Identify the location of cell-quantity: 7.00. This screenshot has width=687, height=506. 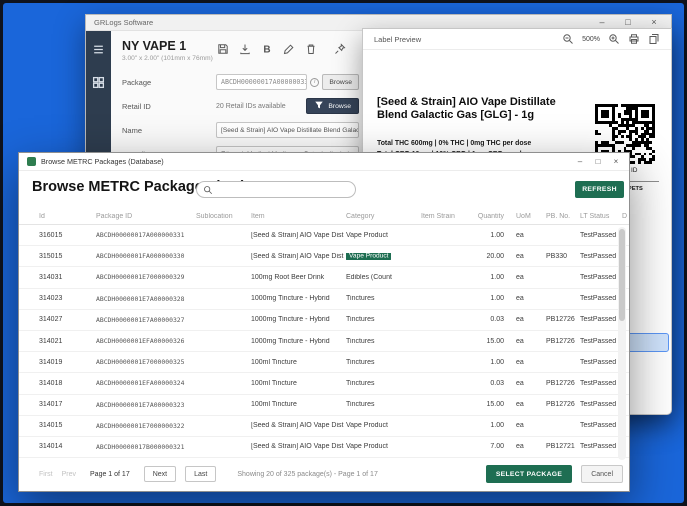
(497, 447).